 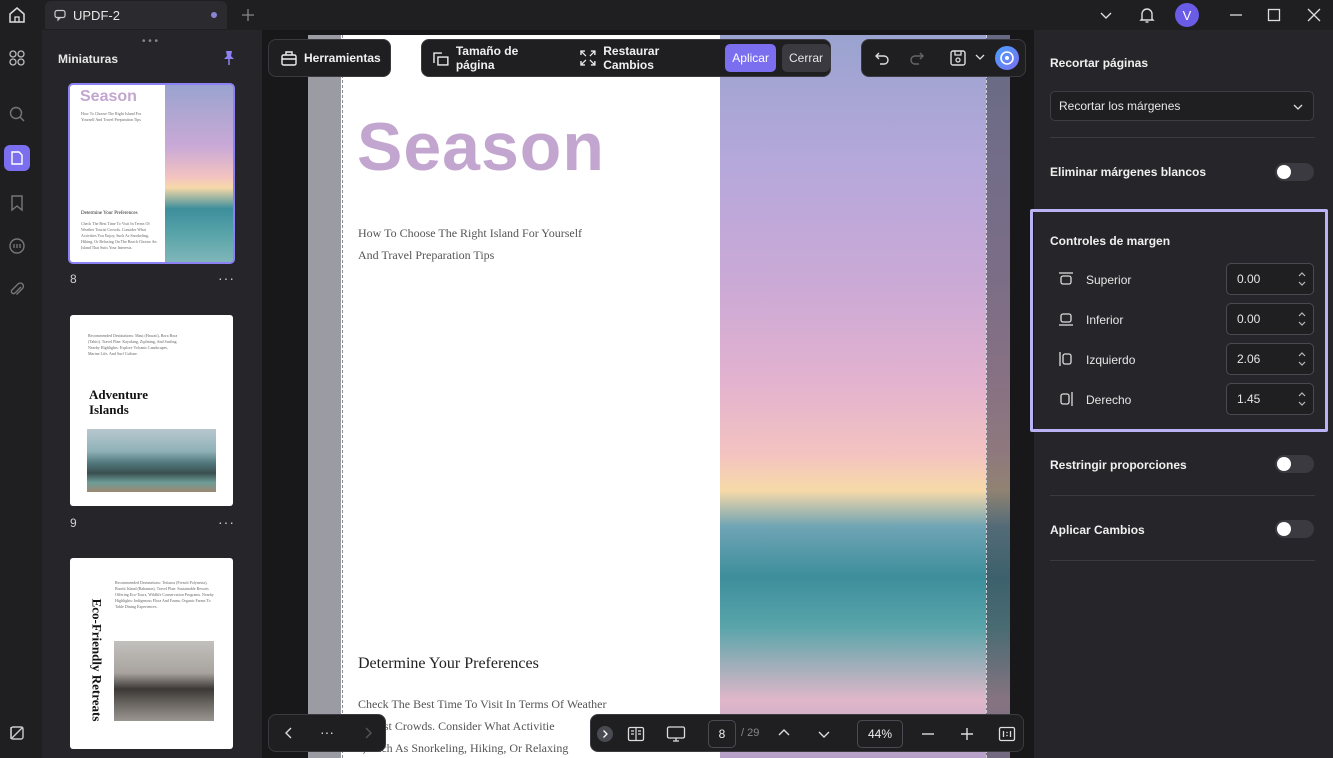 I want to click on tools-label: Herramientas, so click(x=342, y=58).